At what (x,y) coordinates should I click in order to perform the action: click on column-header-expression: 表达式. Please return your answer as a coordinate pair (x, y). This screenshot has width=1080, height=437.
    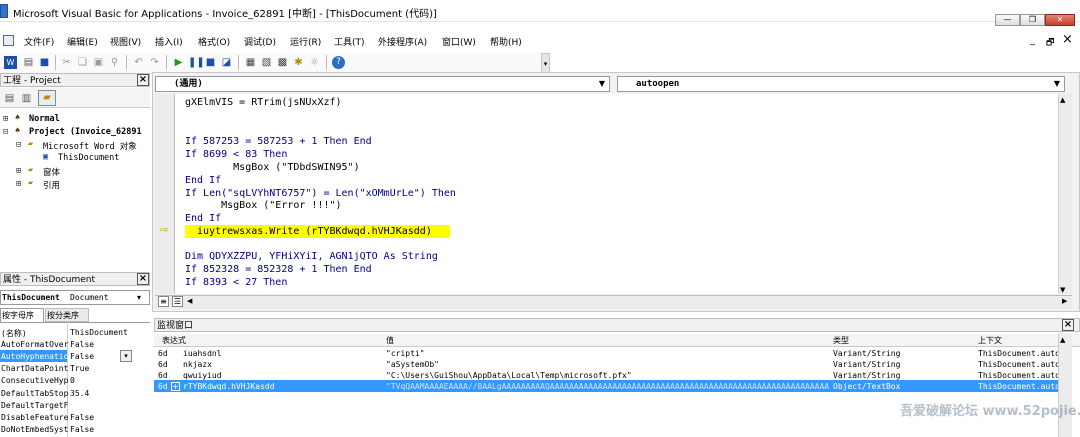
    Looking at the image, I should click on (174, 340).